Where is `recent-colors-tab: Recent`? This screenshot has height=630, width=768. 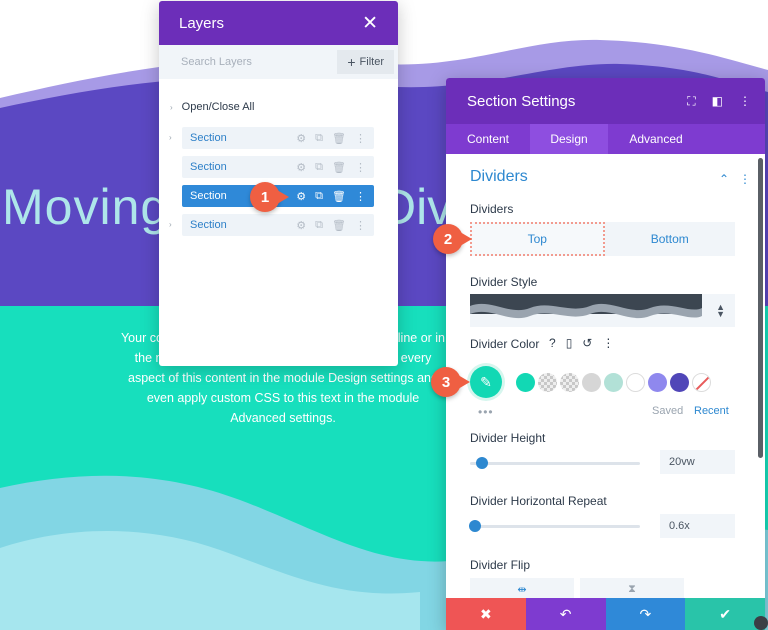 recent-colors-tab: Recent is located at coordinates (711, 411).